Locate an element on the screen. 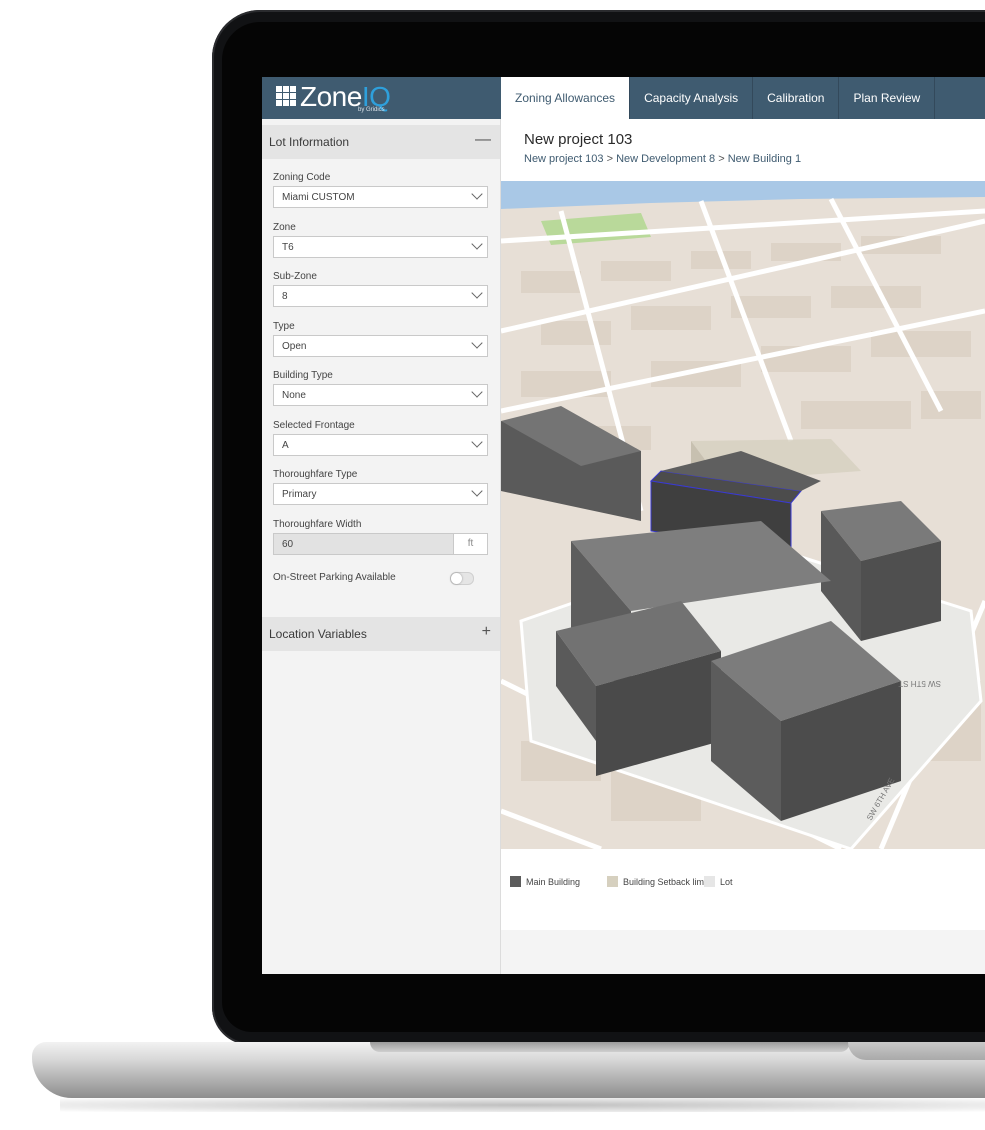 Image resolution: width=985 pixels, height=1130 pixels. zoning-code-label: Zoning Code is located at coordinates (302, 177).